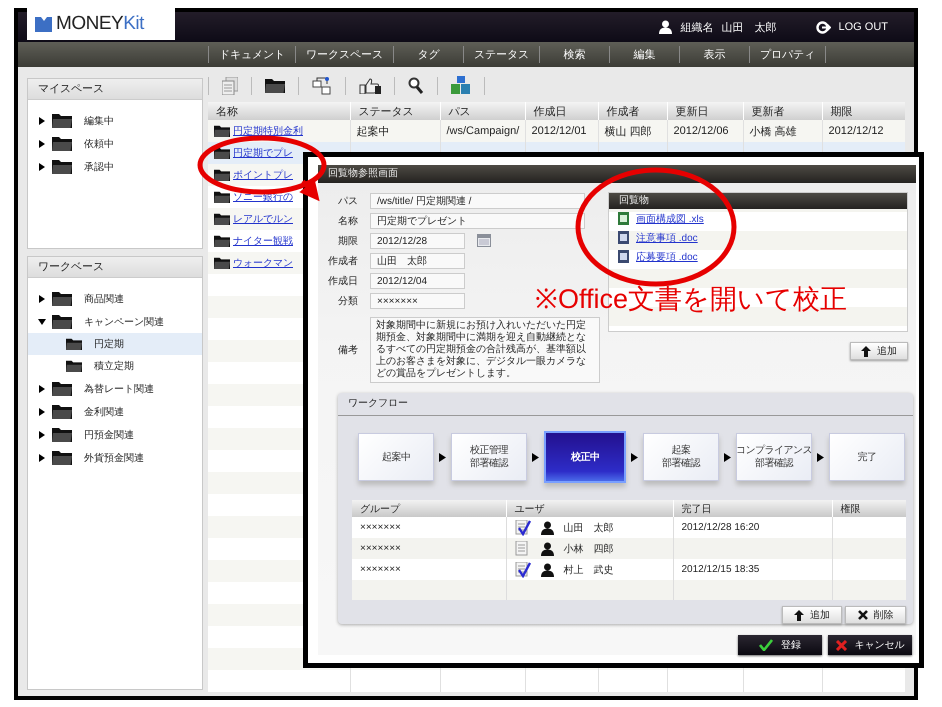  I want to click on menu-item: タグ, so click(428, 54).